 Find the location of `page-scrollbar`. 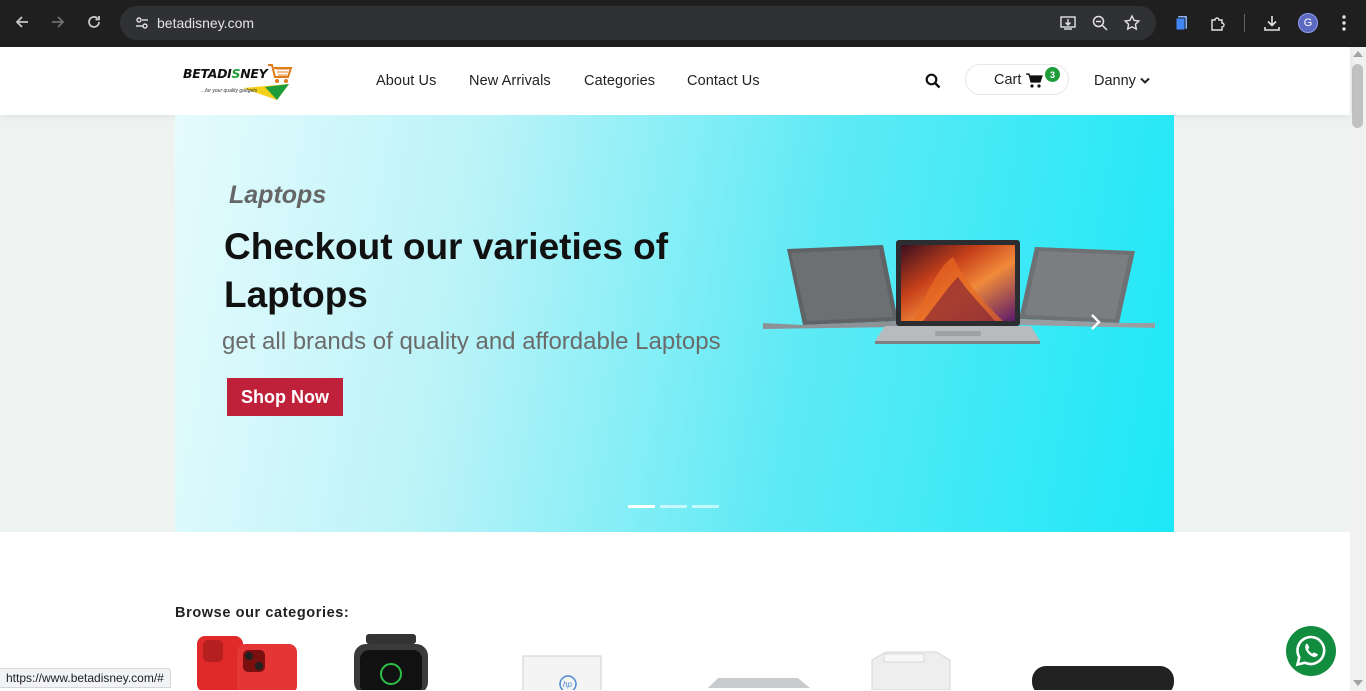

page-scrollbar is located at coordinates (1358, 369).